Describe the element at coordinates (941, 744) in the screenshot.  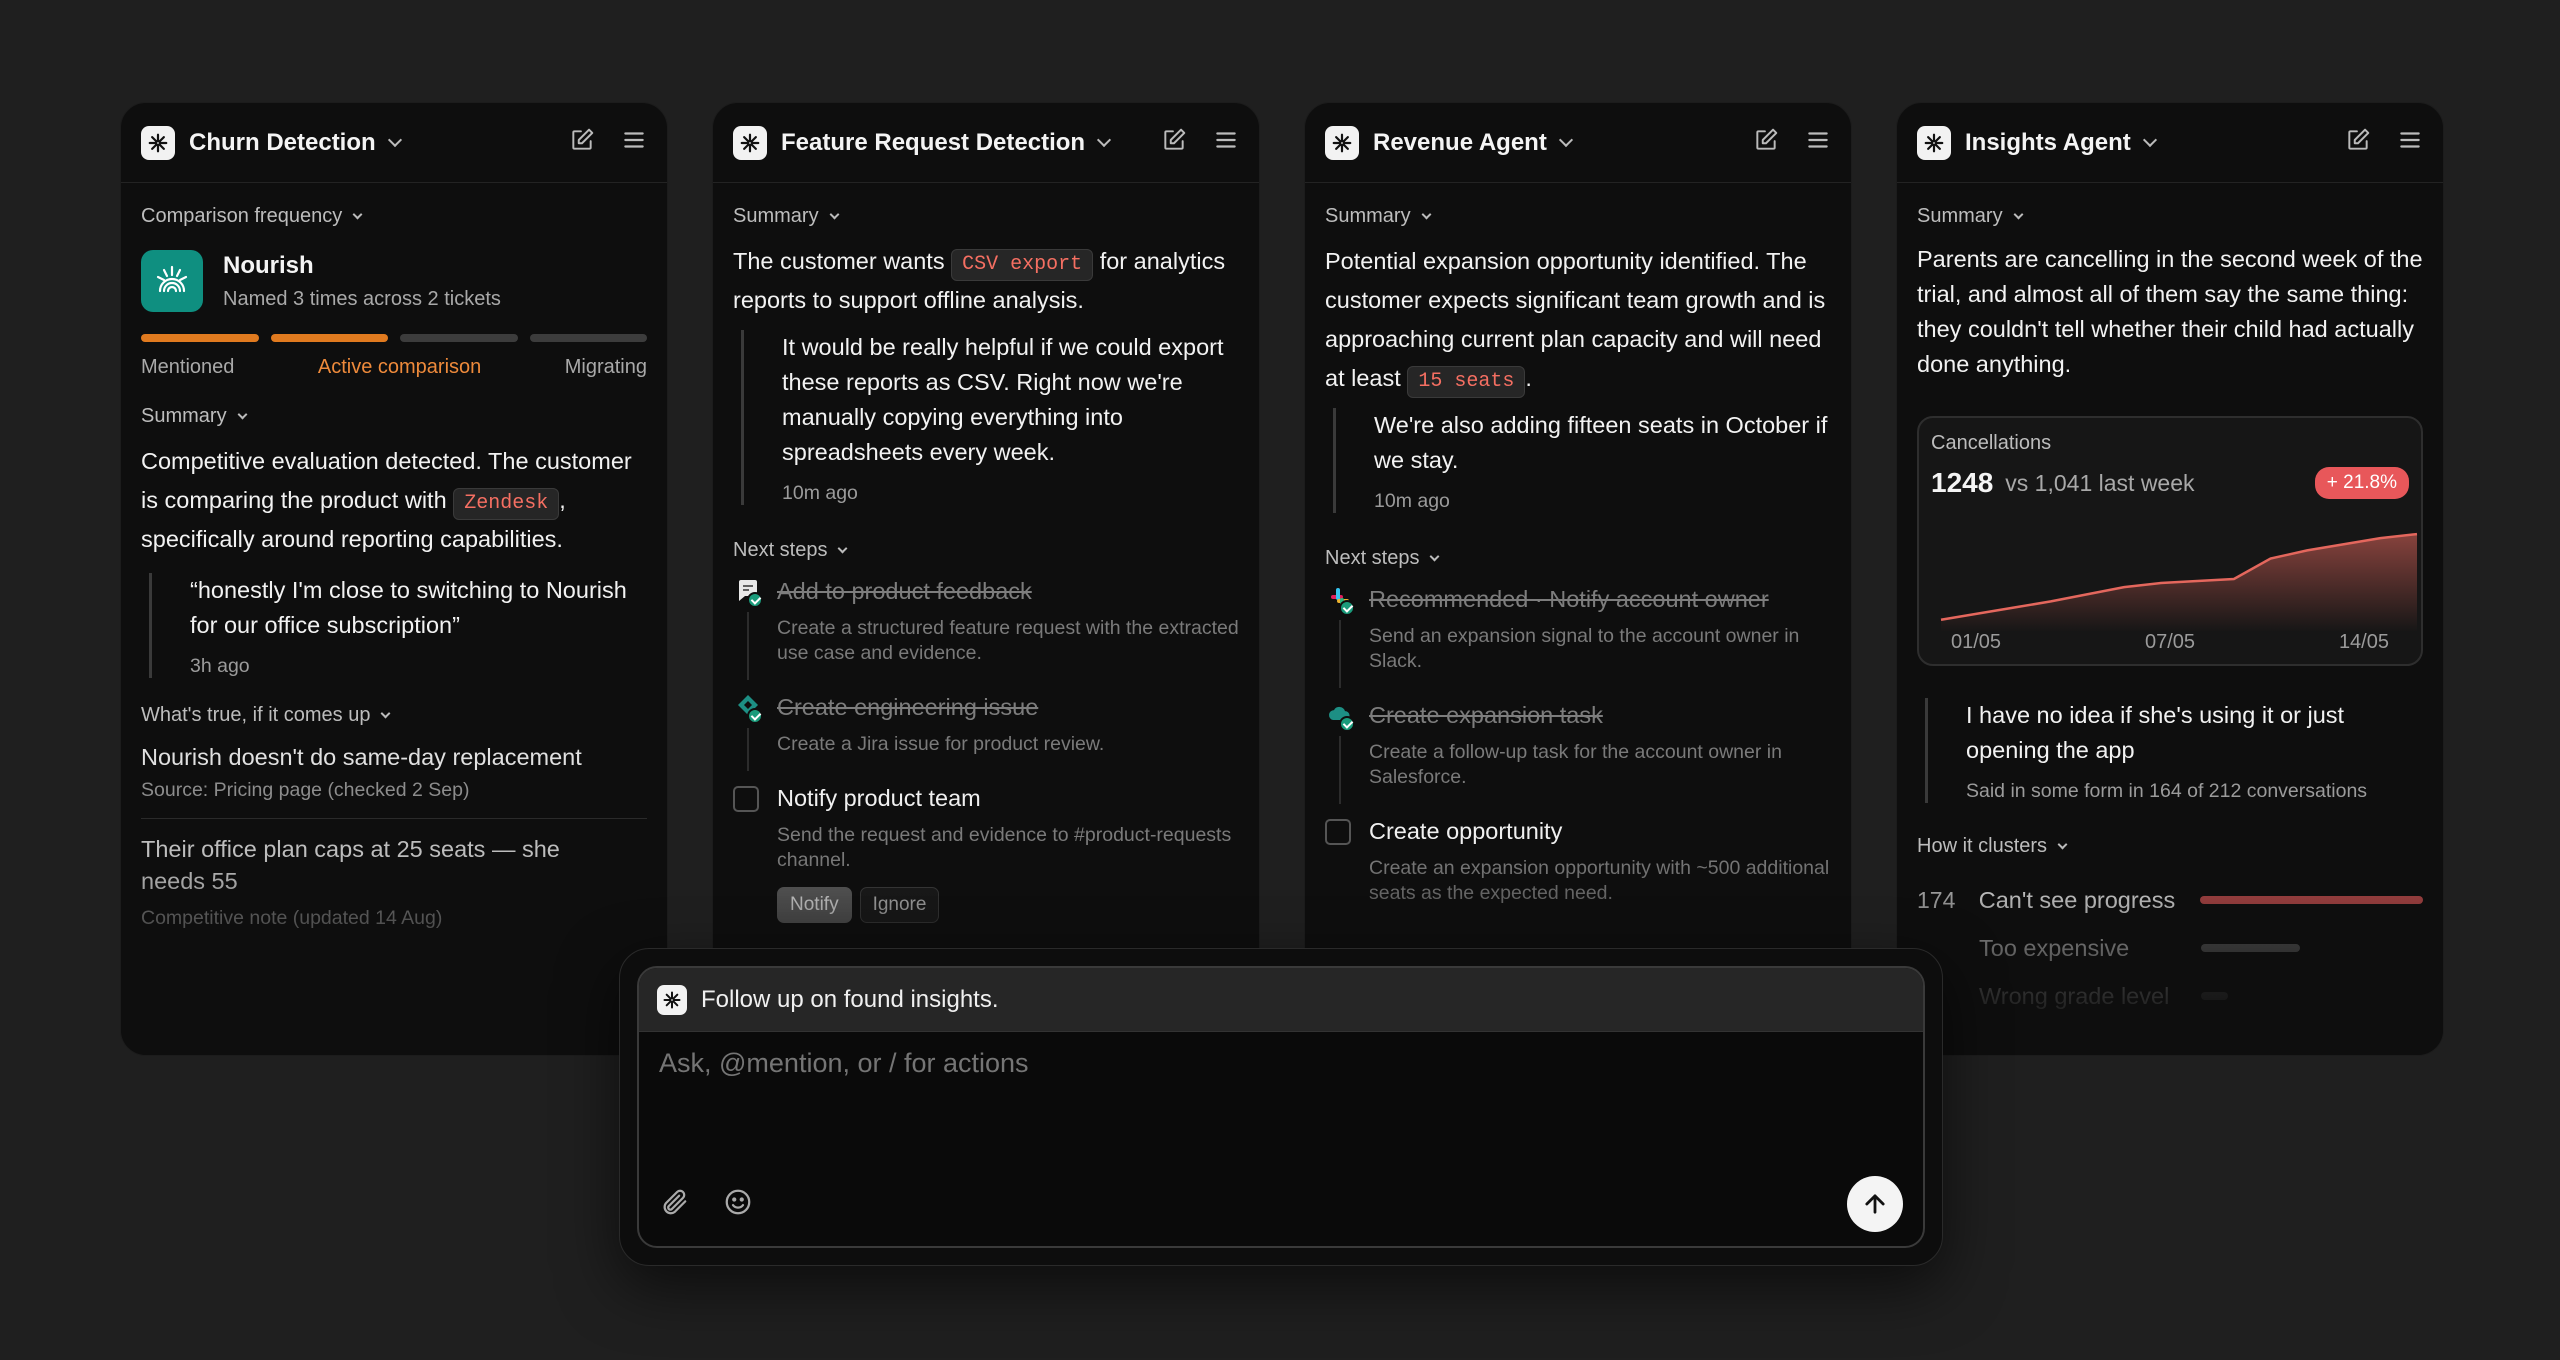
I see `step-desc: Create a Jira issue for product review.` at that location.